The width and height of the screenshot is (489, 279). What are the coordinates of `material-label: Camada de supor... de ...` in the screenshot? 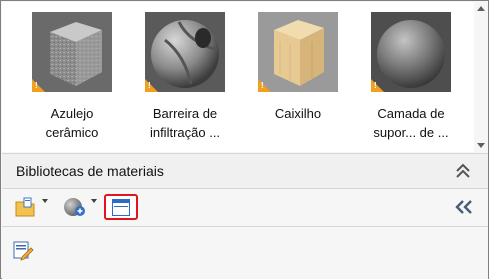 It's located at (411, 123).